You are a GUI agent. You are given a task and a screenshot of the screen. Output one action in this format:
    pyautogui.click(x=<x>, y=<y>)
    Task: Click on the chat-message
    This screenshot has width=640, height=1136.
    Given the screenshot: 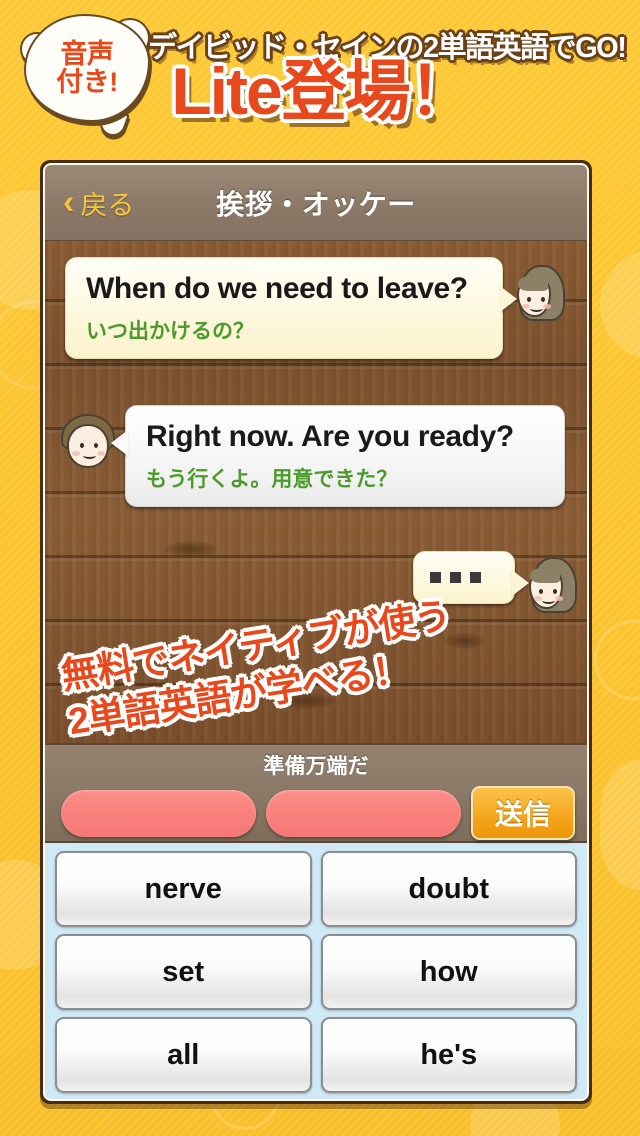 What is the action you would take?
    pyautogui.click(x=498, y=584)
    